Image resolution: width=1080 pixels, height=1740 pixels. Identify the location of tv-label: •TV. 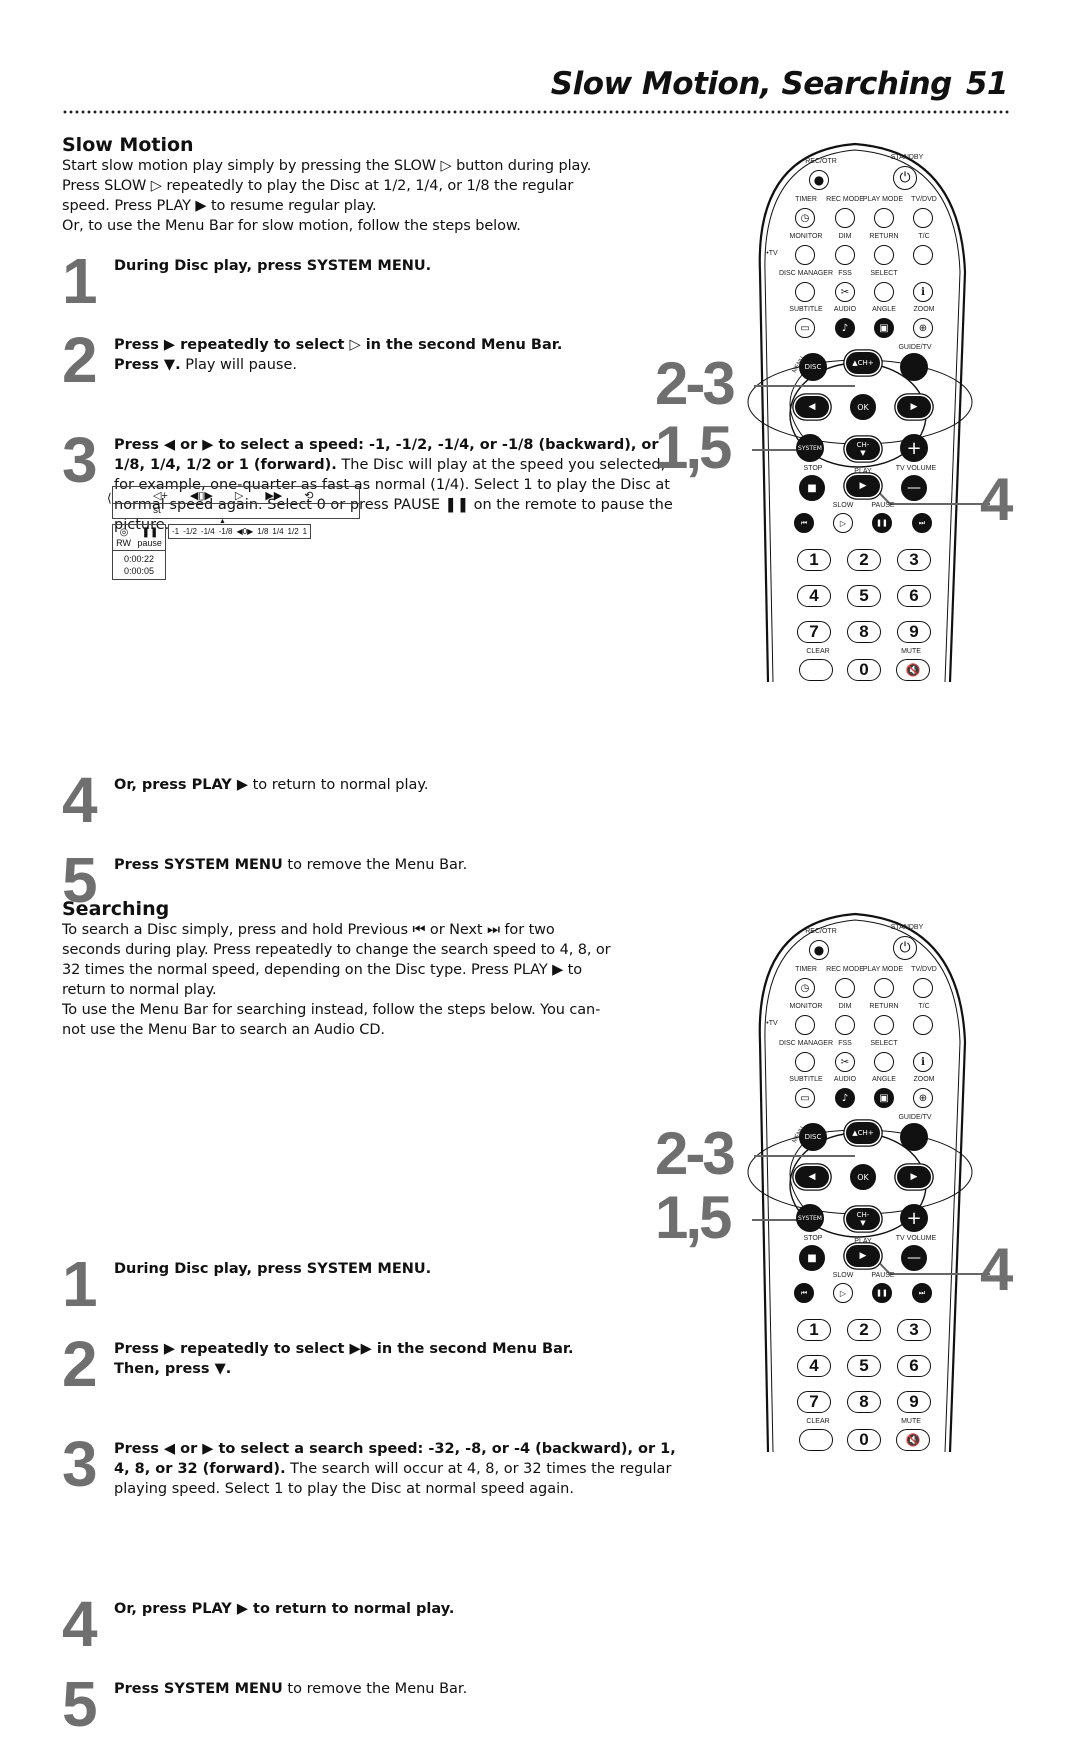
(772, 1023).